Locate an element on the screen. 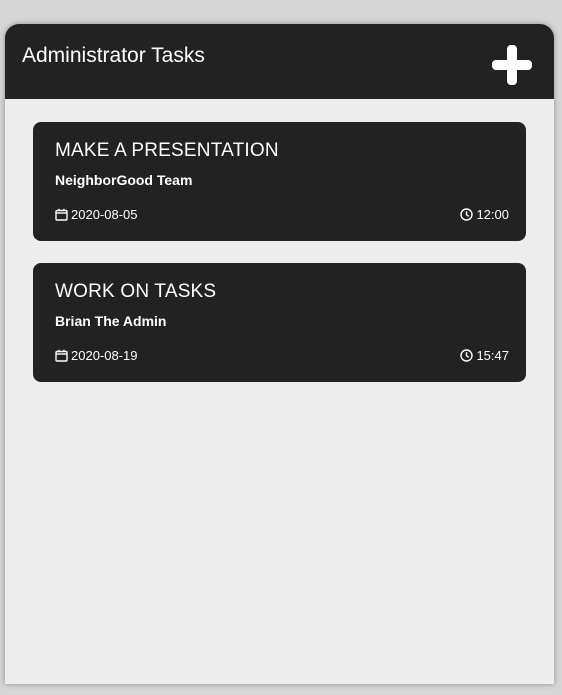  task-time: 15:47 is located at coordinates (484, 355).